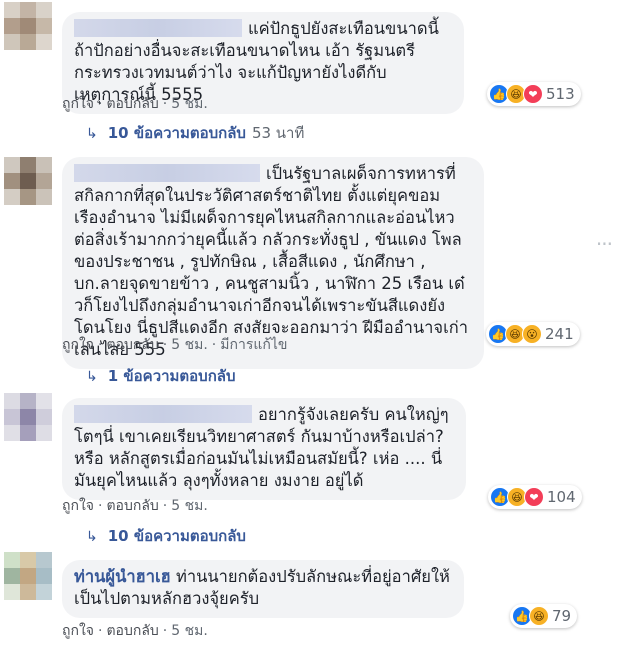 The height and width of the screenshot is (650, 626). I want to click on reaction-count: 513, so click(560, 94).